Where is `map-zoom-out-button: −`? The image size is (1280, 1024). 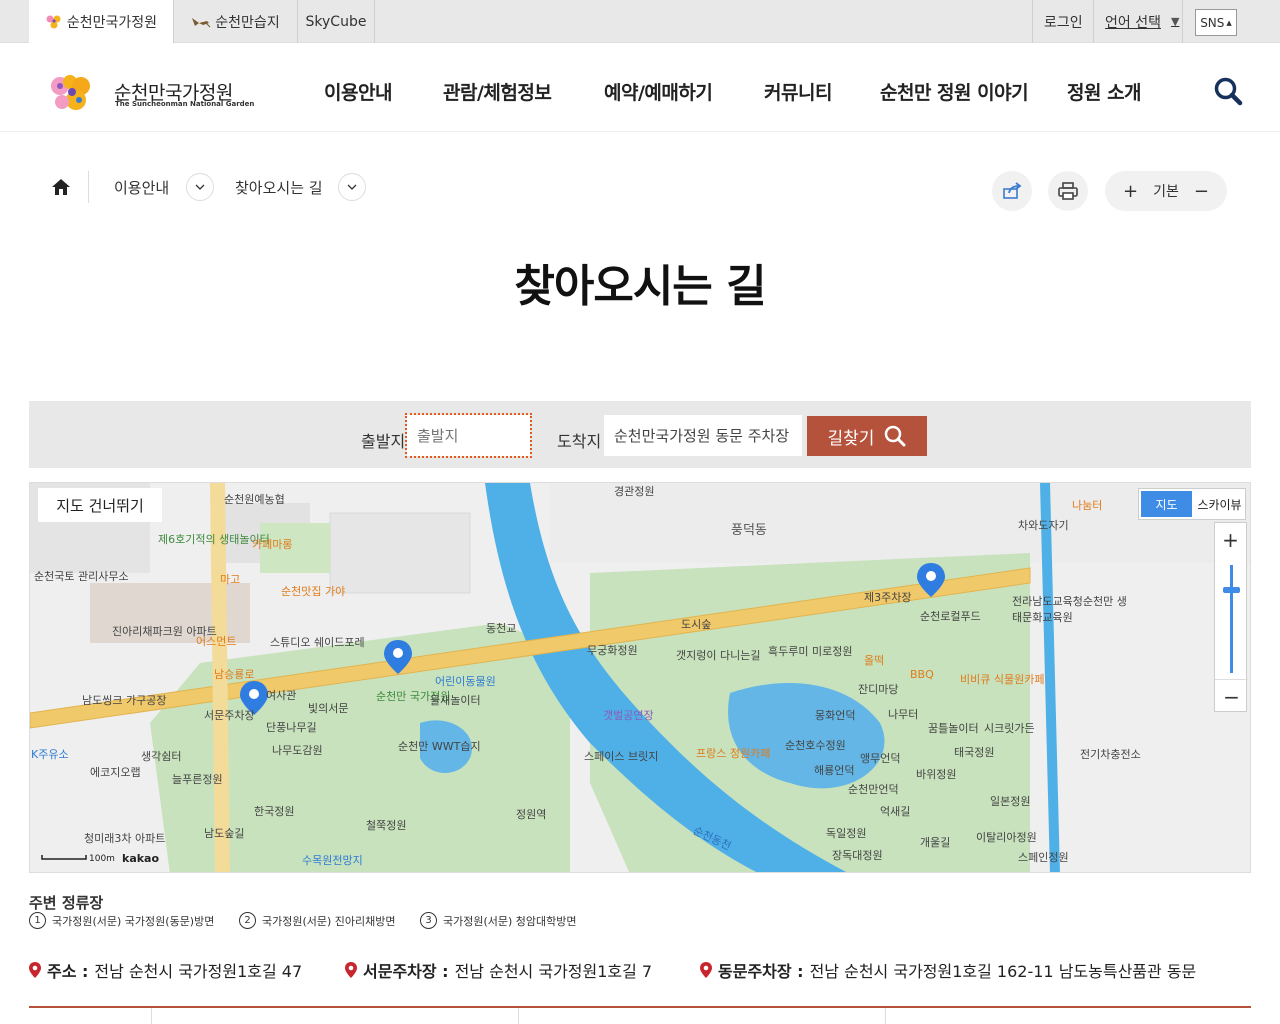 map-zoom-out-button: − is located at coordinates (1231, 696).